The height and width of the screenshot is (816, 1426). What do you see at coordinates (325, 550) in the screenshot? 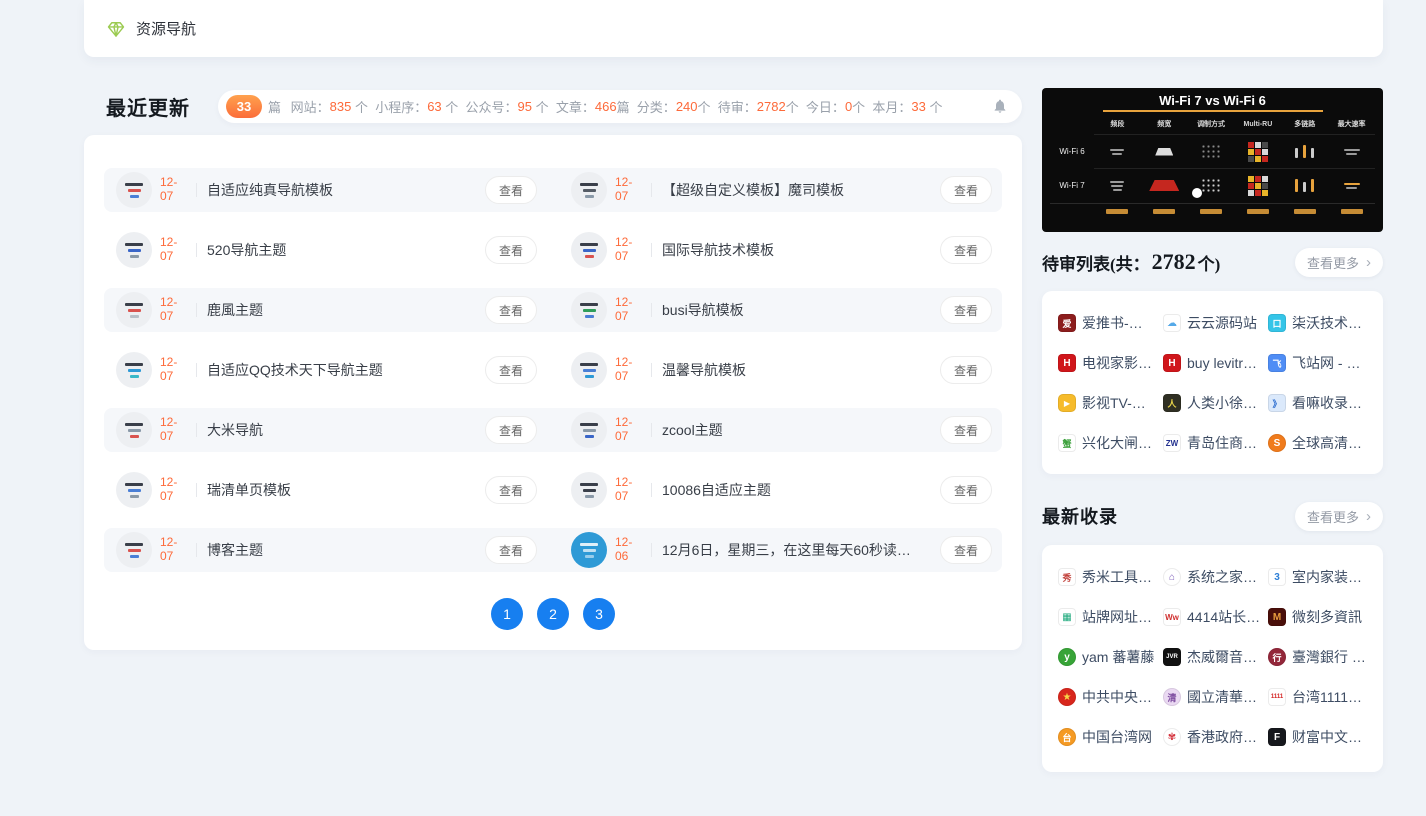
I see `list-item: 12- 07 博客主题 查看` at bounding box center [325, 550].